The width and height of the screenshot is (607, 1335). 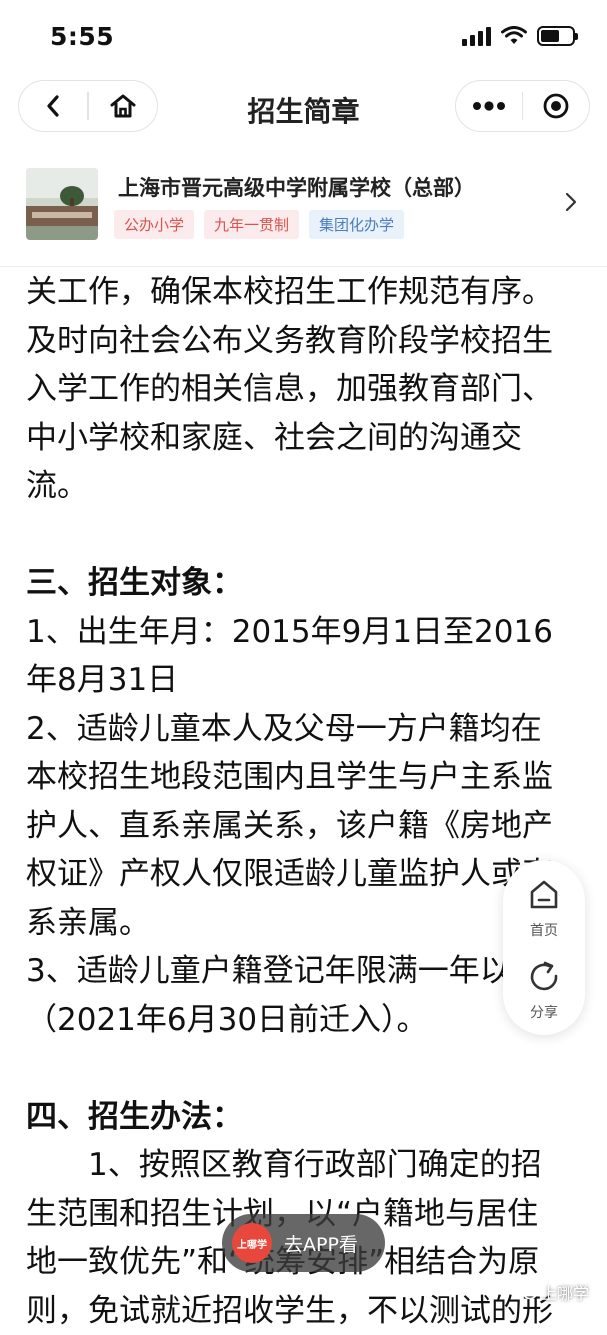 I want to click on home-icon, so click(x=123, y=106).